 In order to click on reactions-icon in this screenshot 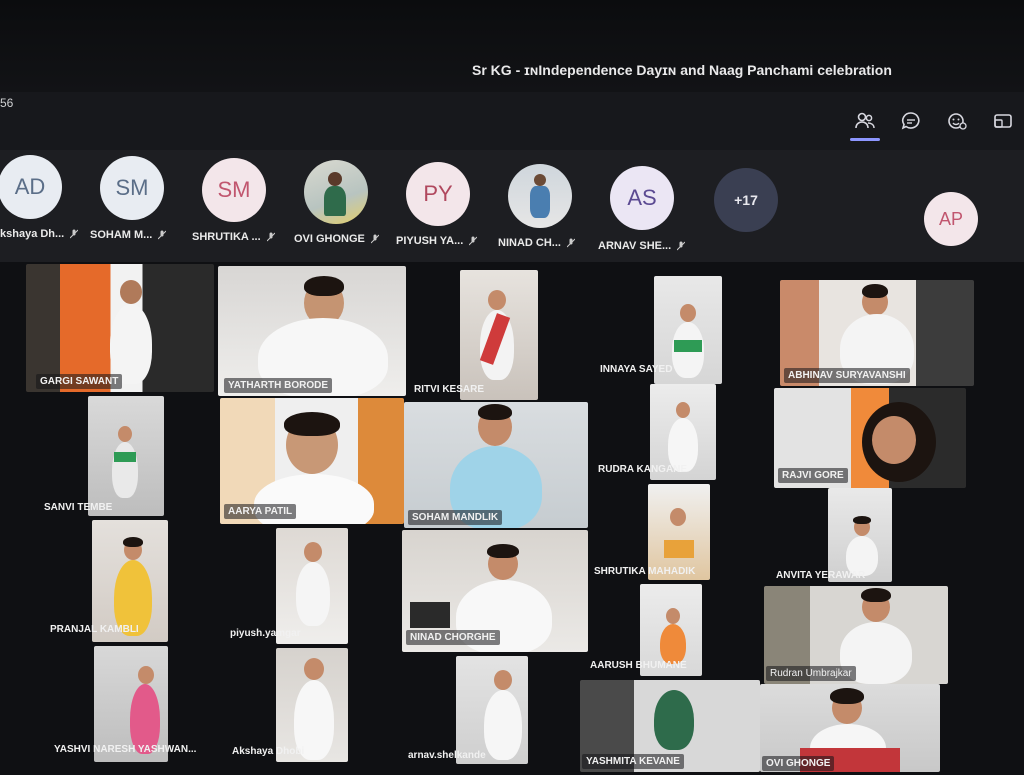, I will do `click(957, 121)`.